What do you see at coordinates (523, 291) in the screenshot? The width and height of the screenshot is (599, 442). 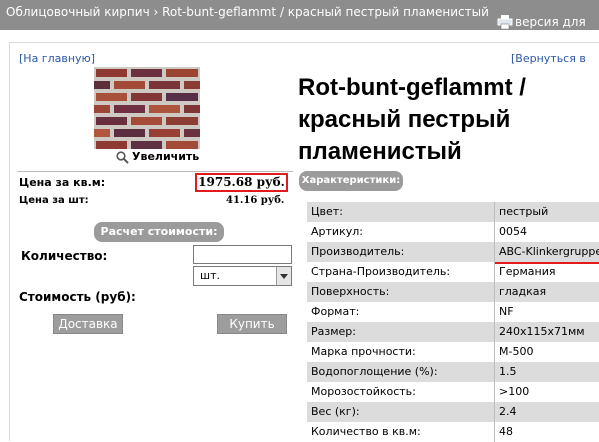 I see `row-value: гладкая` at bounding box center [523, 291].